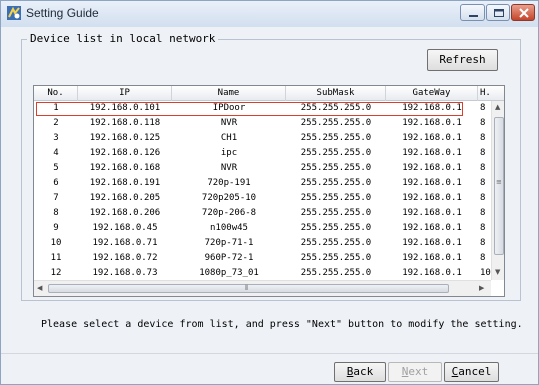 Image resolution: width=539 pixels, height=385 pixels. I want to click on close-button, so click(523, 12).